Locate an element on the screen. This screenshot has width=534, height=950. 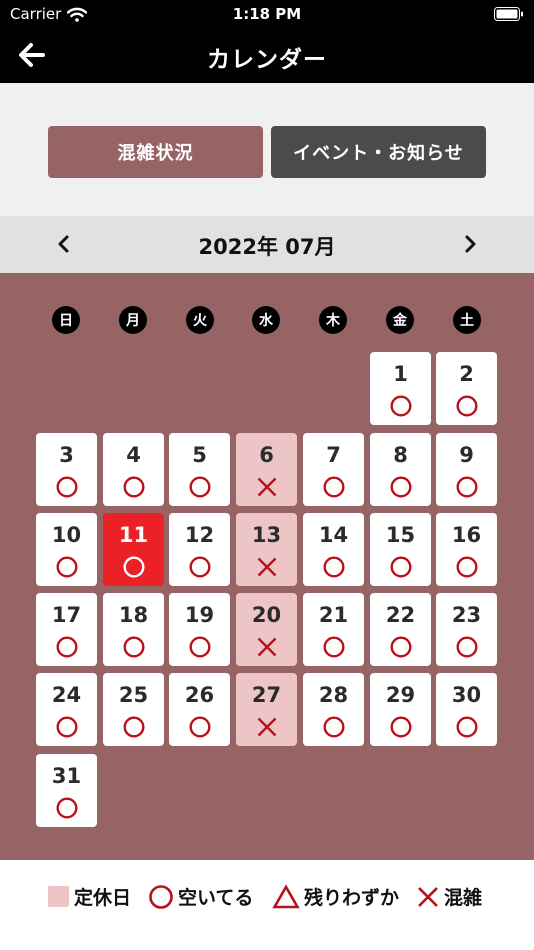
day-number: 3 is located at coordinates (66, 455).